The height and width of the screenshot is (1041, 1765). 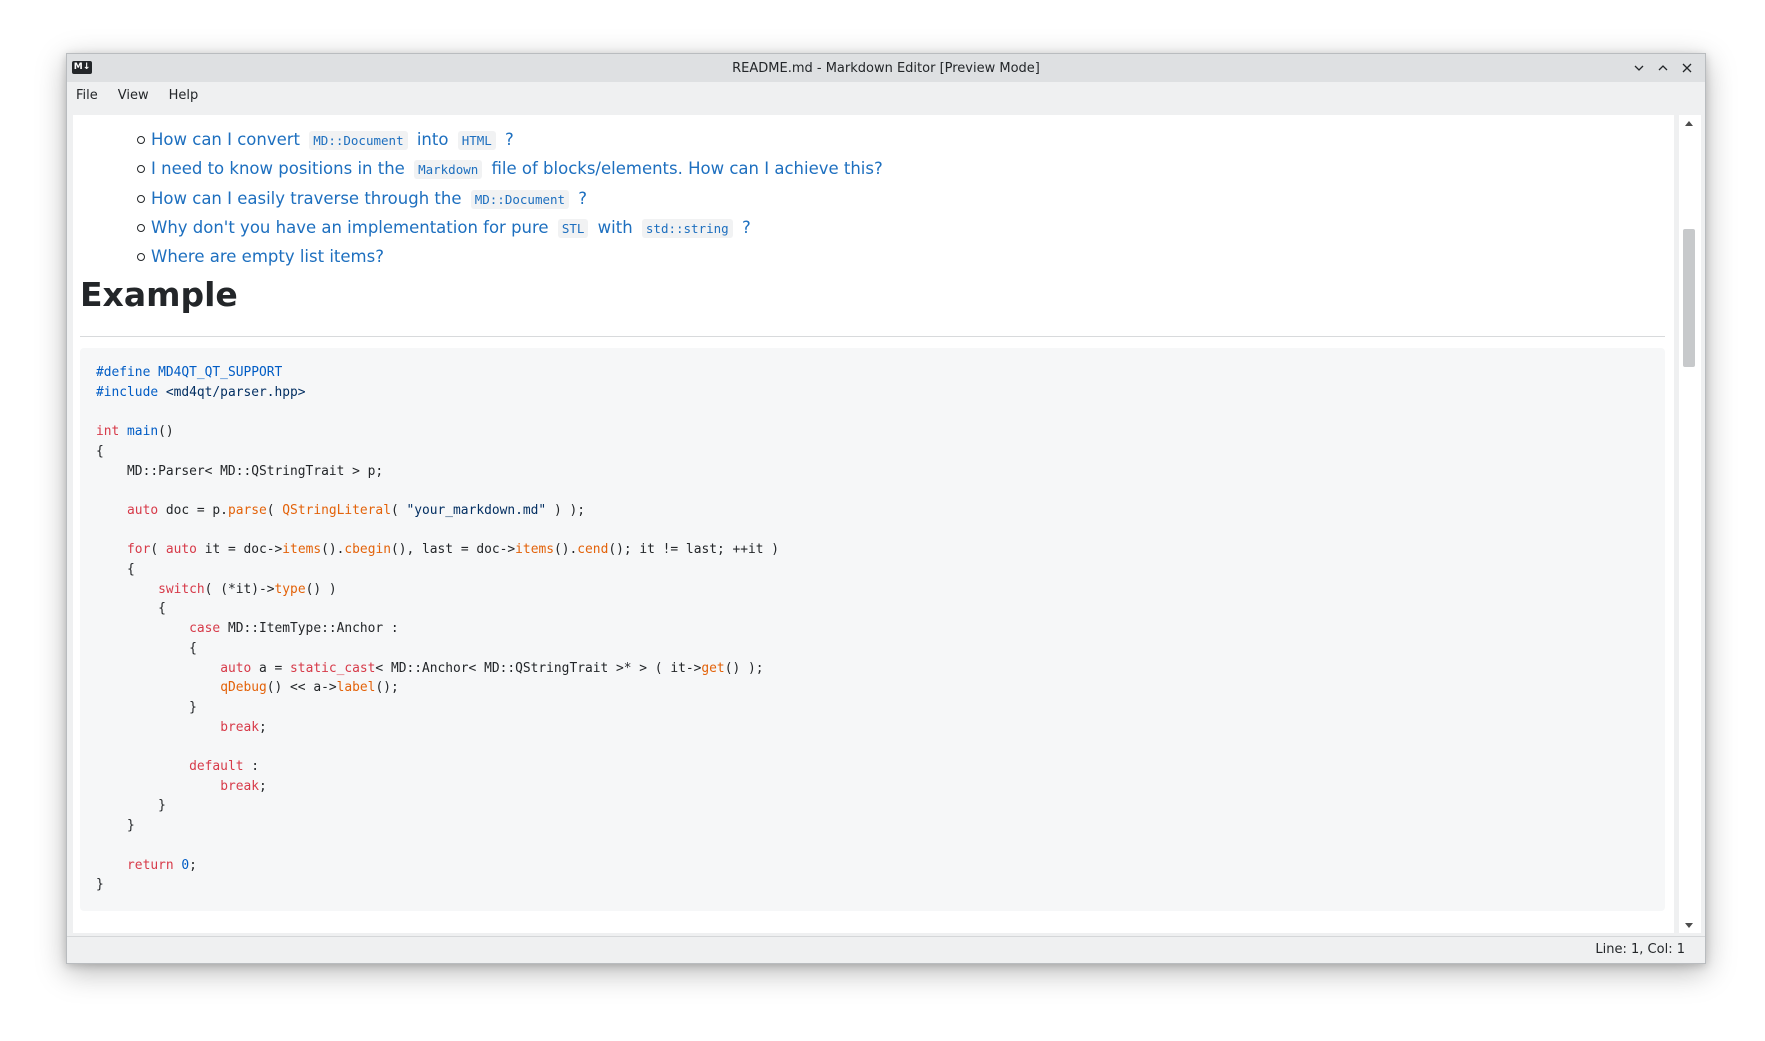 What do you see at coordinates (112, 432) in the screenshot?
I see `code-token: int` at bounding box center [112, 432].